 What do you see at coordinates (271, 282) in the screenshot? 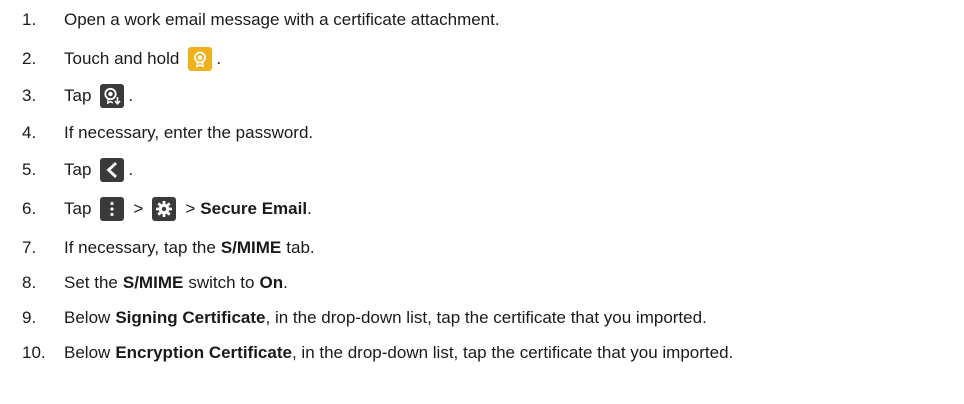
I see `step-8-bold-2: On` at bounding box center [271, 282].